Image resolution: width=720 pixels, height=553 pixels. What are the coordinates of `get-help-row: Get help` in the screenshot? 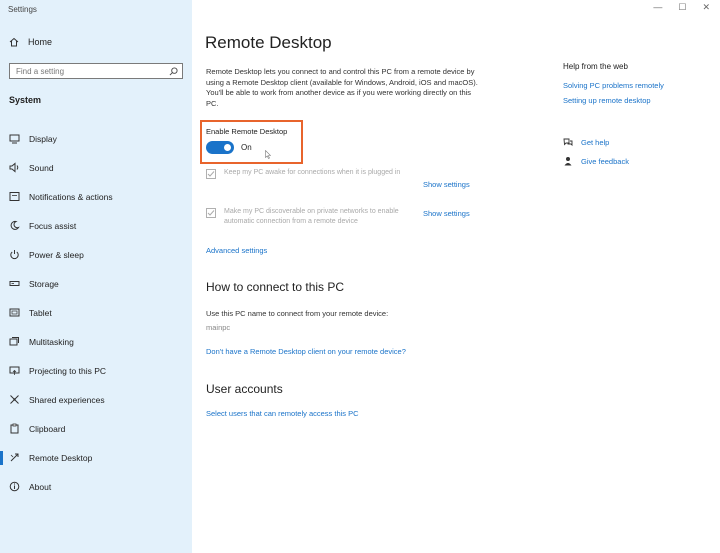 It's located at (586, 142).